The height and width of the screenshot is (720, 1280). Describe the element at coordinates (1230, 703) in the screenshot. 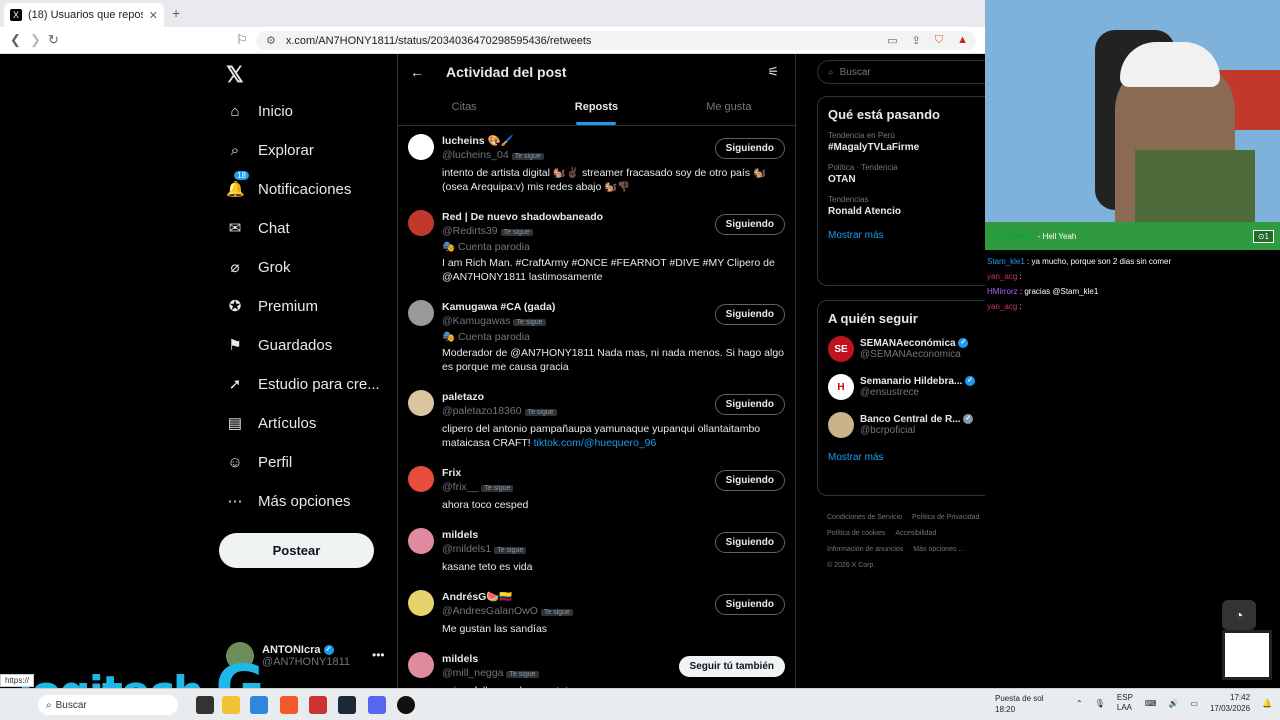

I see `clock: 17:42 17/03/2026` at that location.